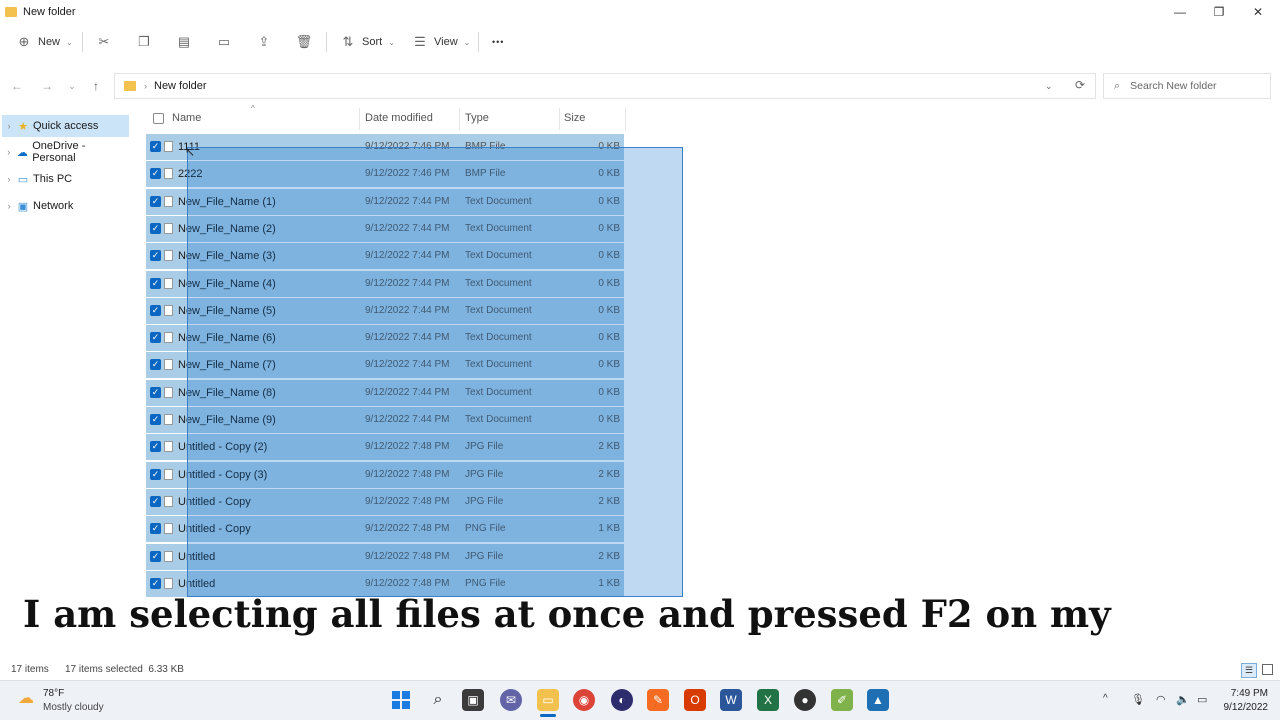 The image size is (1280, 720). Describe the element at coordinates (420, 41) in the screenshot. I see `view-icon: ☰` at that location.